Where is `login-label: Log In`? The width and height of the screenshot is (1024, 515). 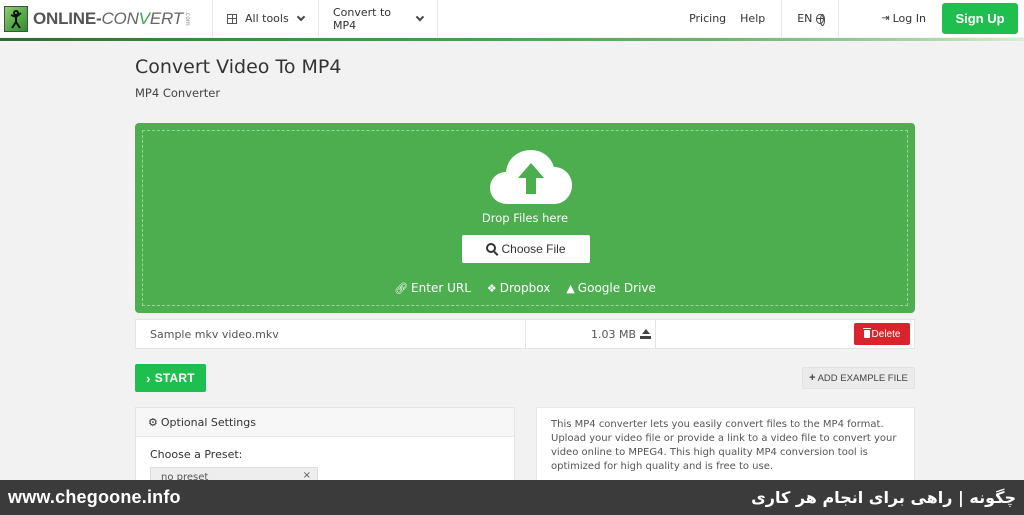 login-label: Log In is located at coordinates (909, 18).